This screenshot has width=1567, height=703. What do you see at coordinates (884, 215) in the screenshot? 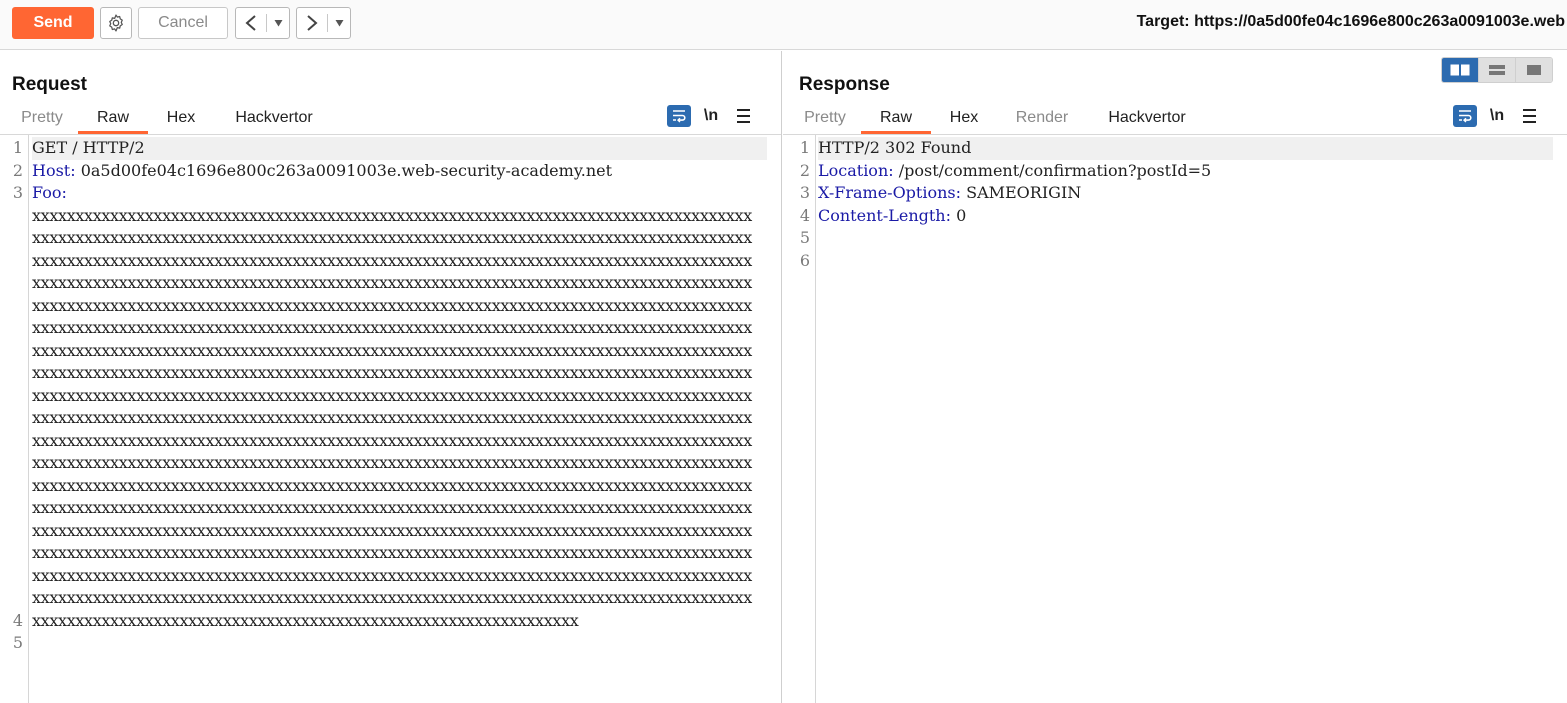
I see `header-name: Content-Length:` at bounding box center [884, 215].